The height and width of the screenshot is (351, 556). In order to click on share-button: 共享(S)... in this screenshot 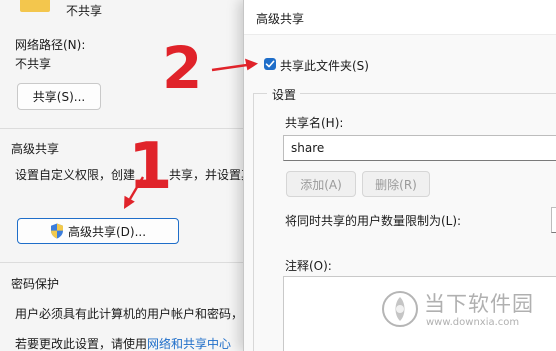, I will do `click(59, 96)`.